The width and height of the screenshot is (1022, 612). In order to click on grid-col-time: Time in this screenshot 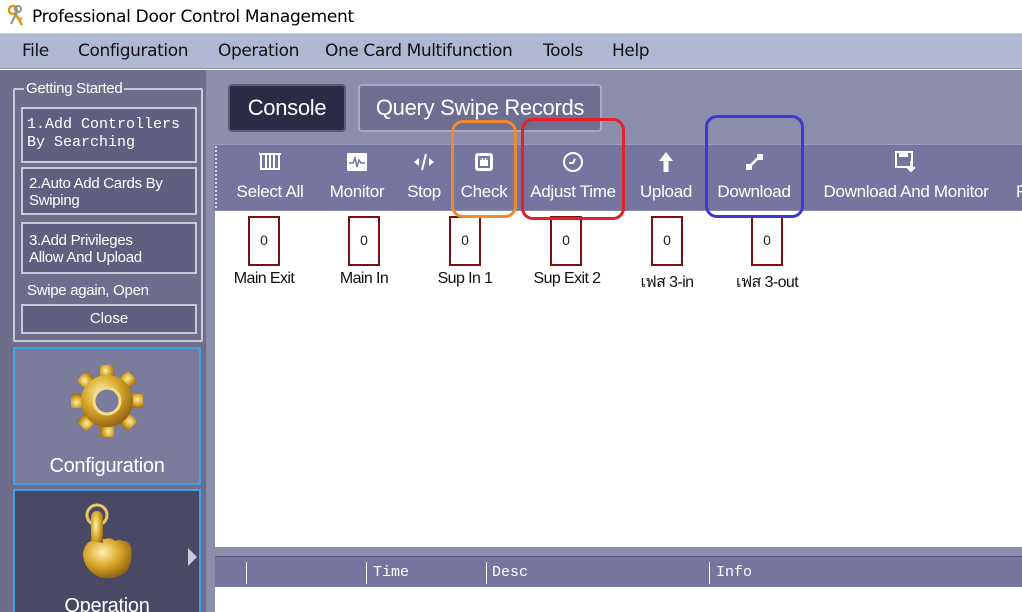, I will do `click(391, 572)`.